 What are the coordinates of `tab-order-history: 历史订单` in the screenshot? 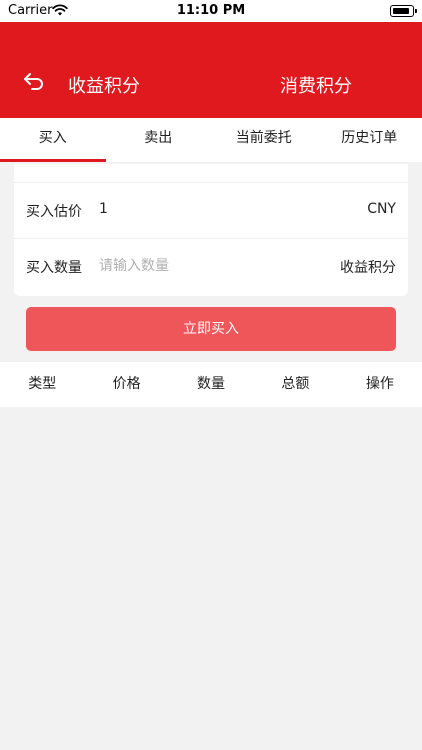 It's located at (369, 140).